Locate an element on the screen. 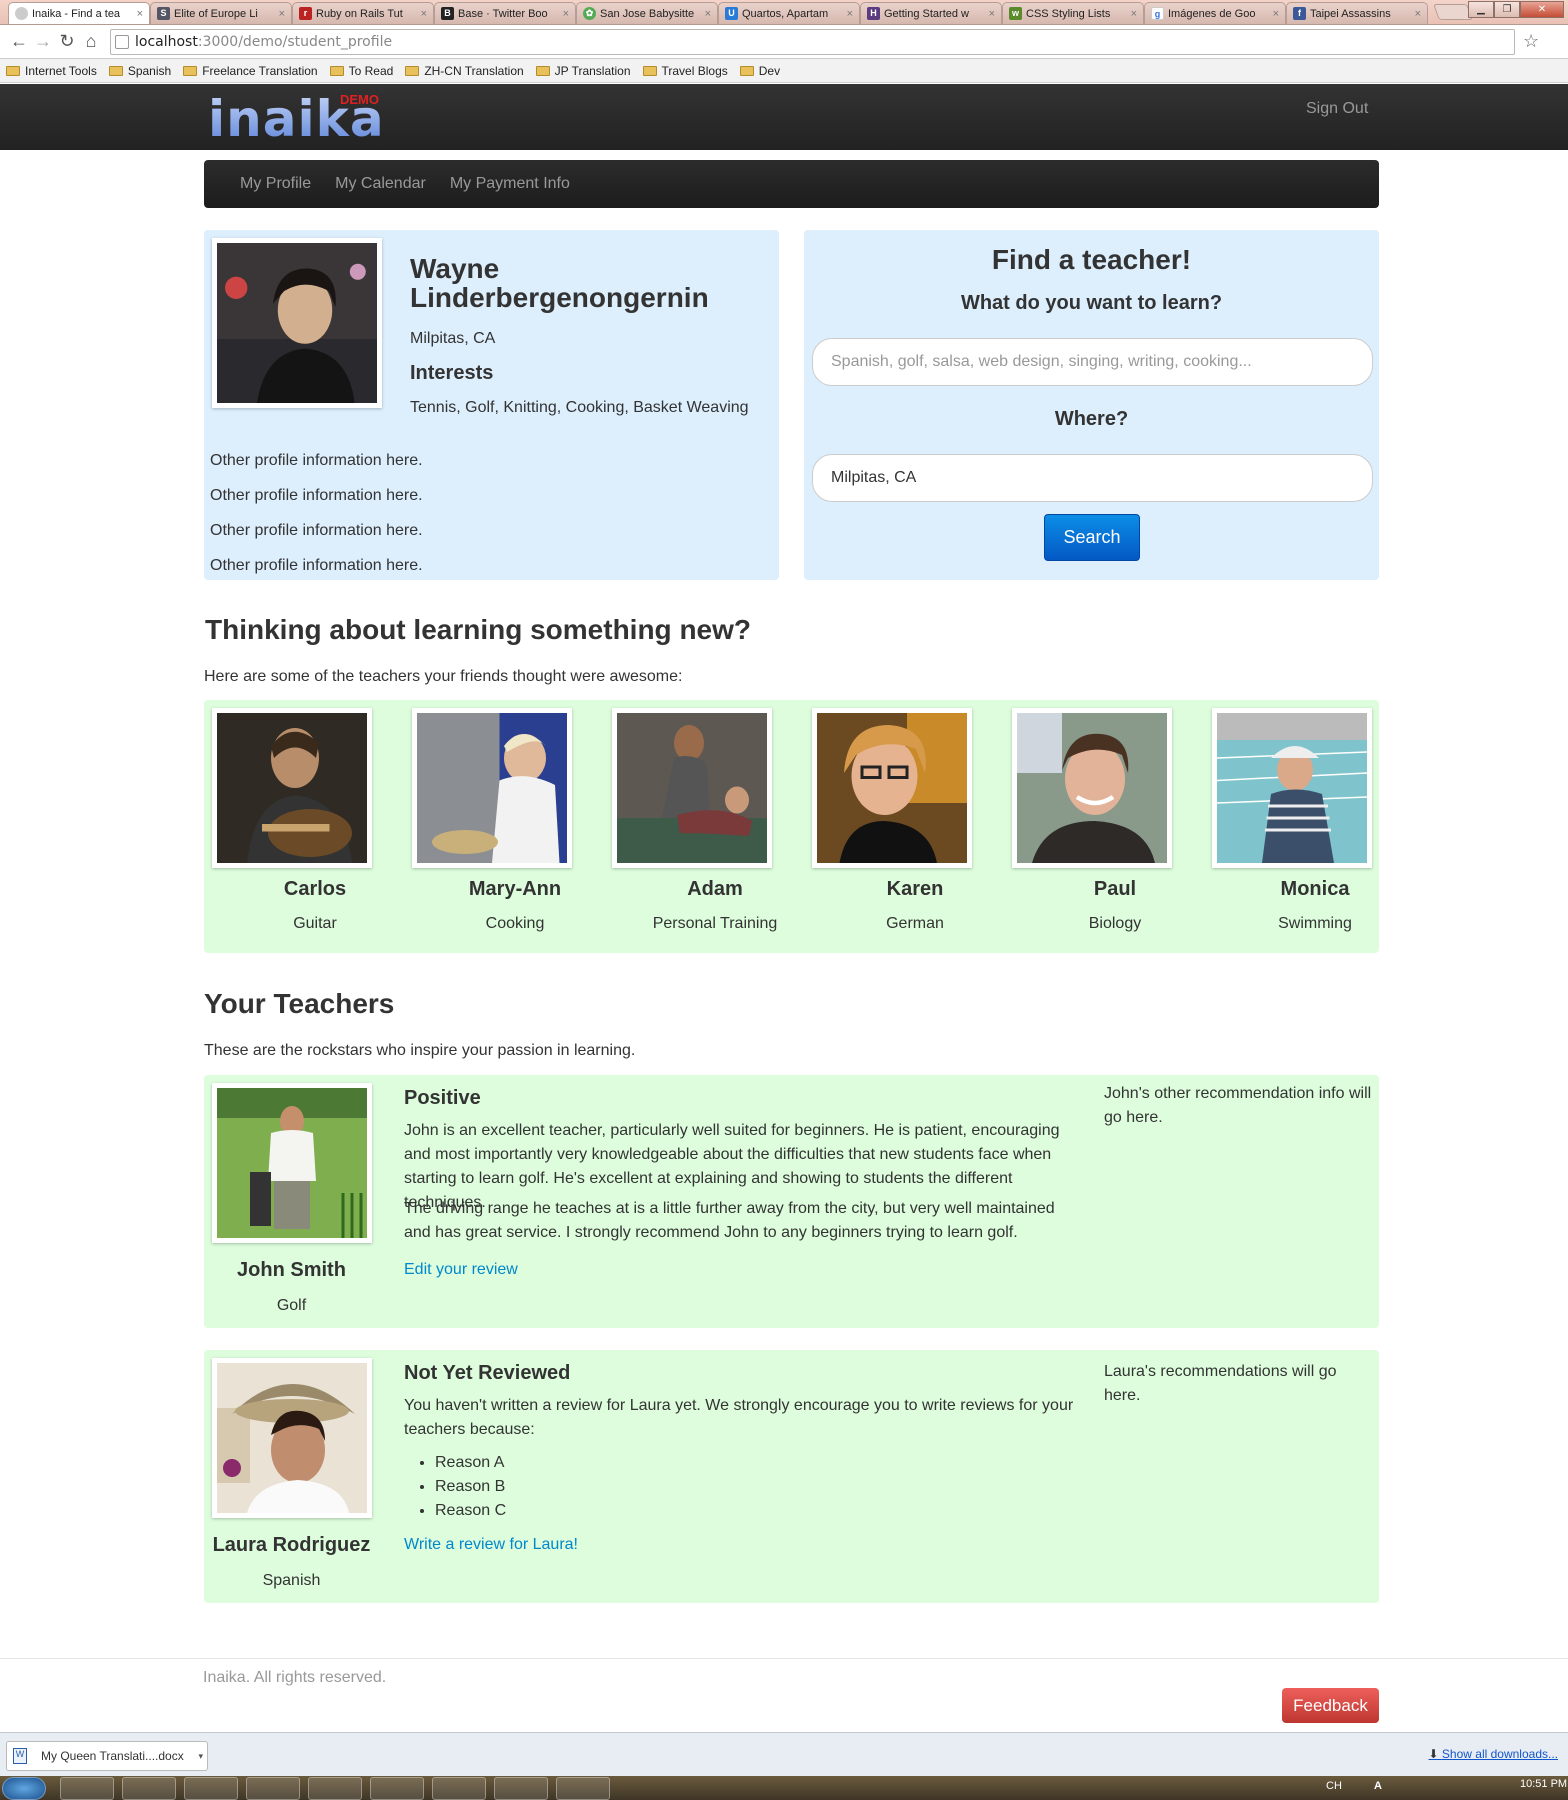  browser-taskbar-icon is located at coordinates (335, 1788).